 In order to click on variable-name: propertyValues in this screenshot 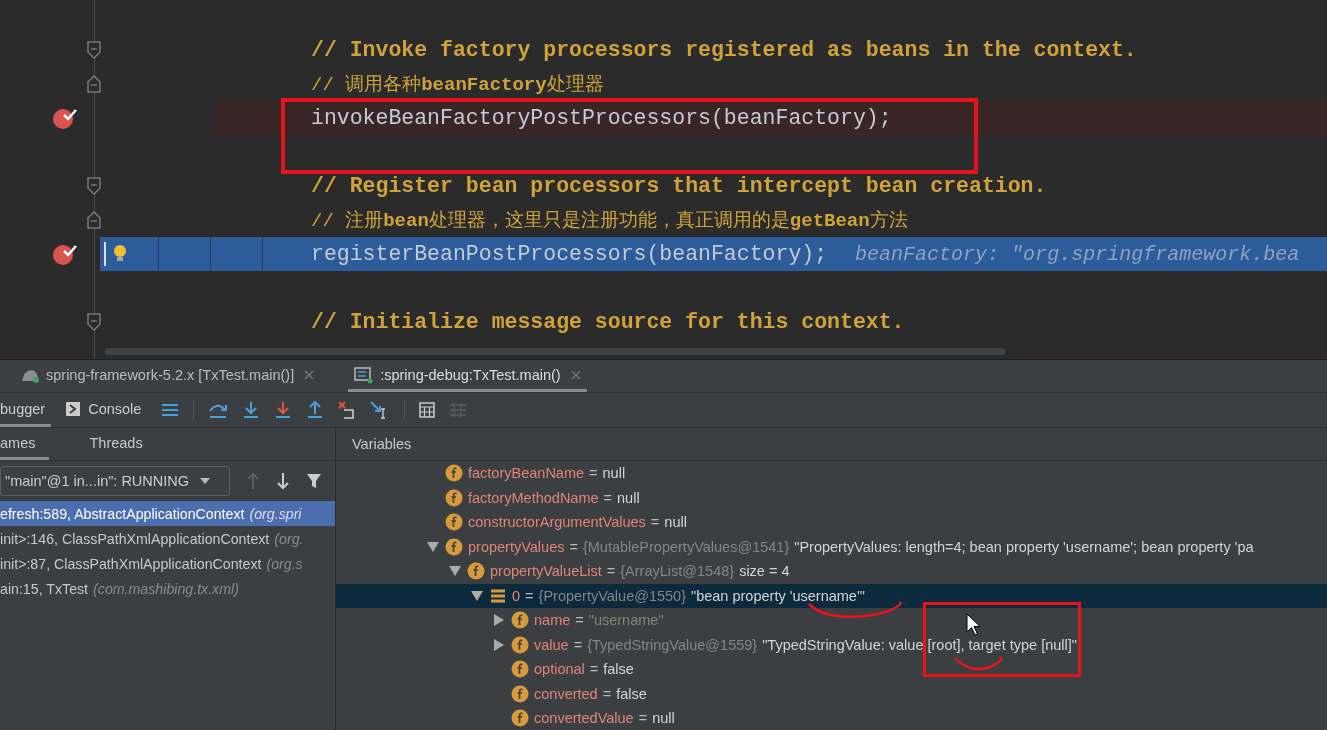, I will do `click(516, 546)`.